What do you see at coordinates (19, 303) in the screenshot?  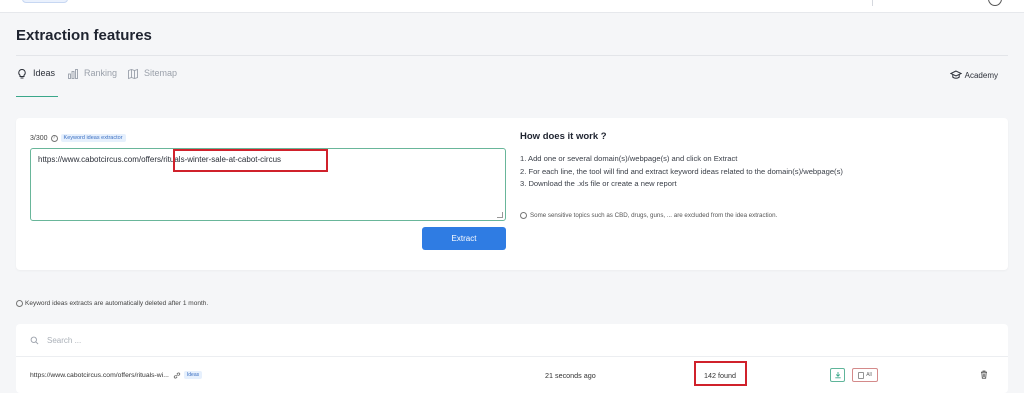 I see `info-icon` at bounding box center [19, 303].